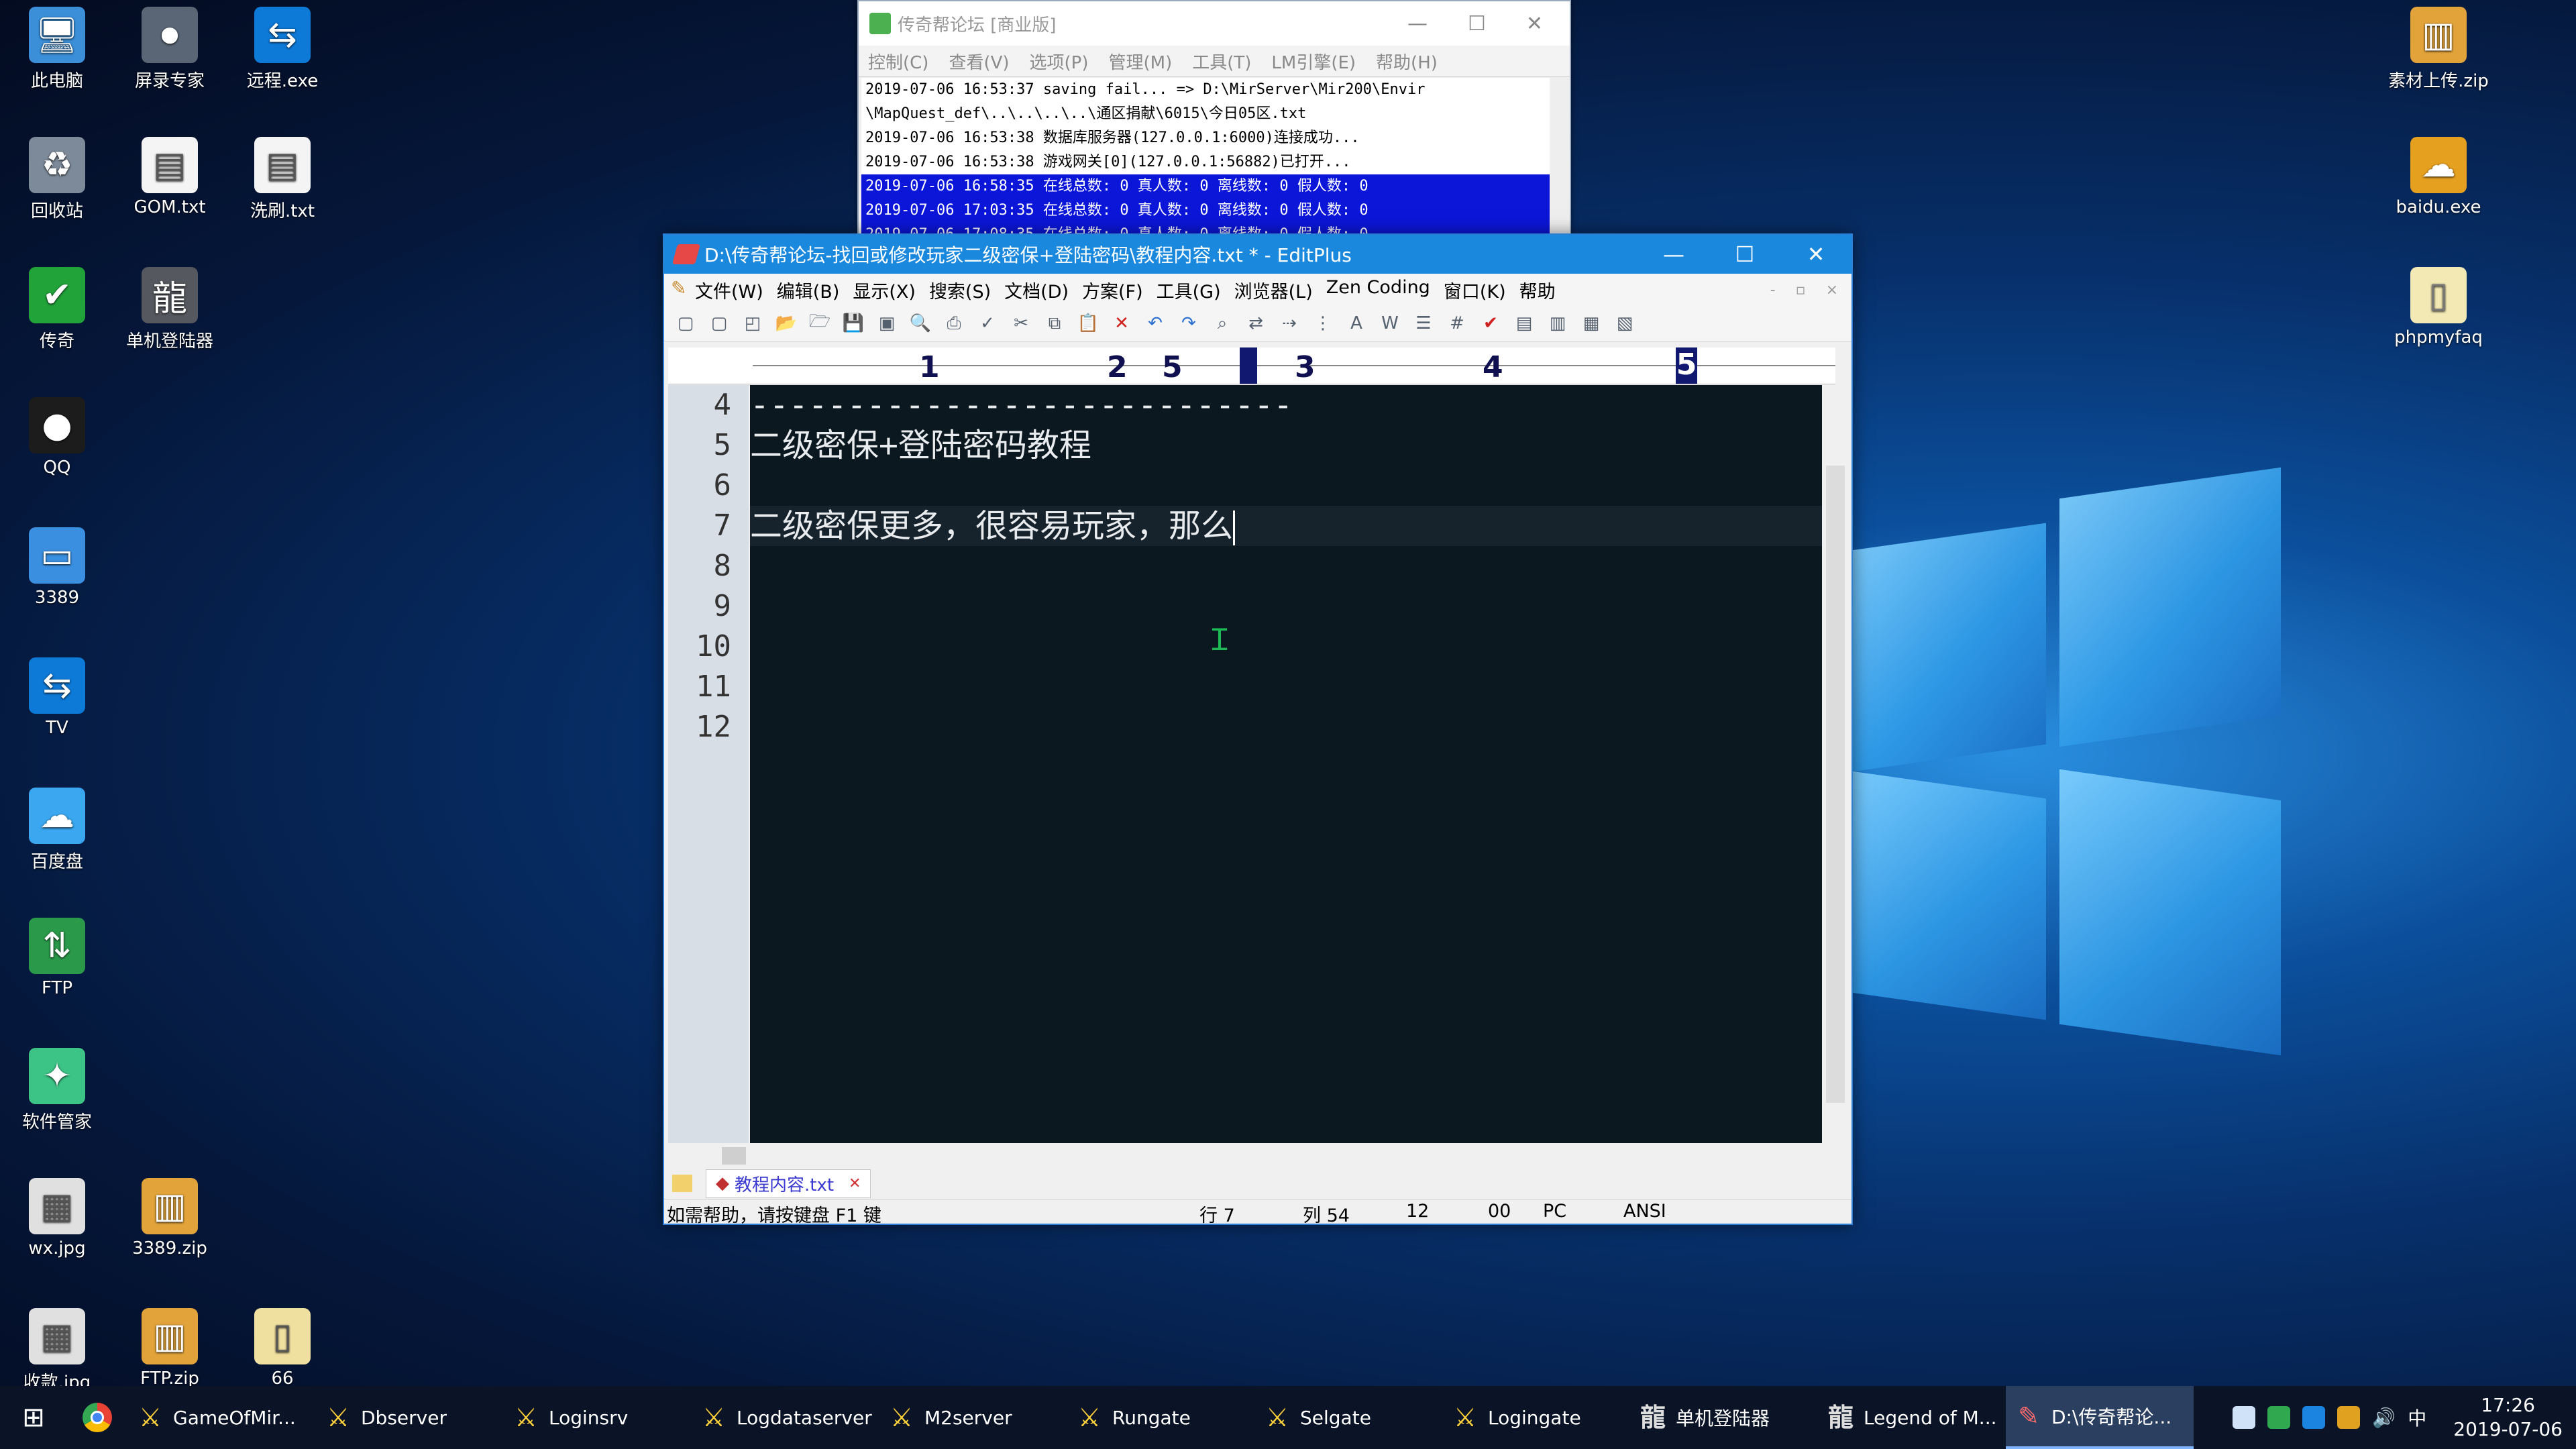  What do you see at coordinates (1189, 290) in the screenshot?
I see `menu-item: 工具(G)` at bounding box center [1189, 290].